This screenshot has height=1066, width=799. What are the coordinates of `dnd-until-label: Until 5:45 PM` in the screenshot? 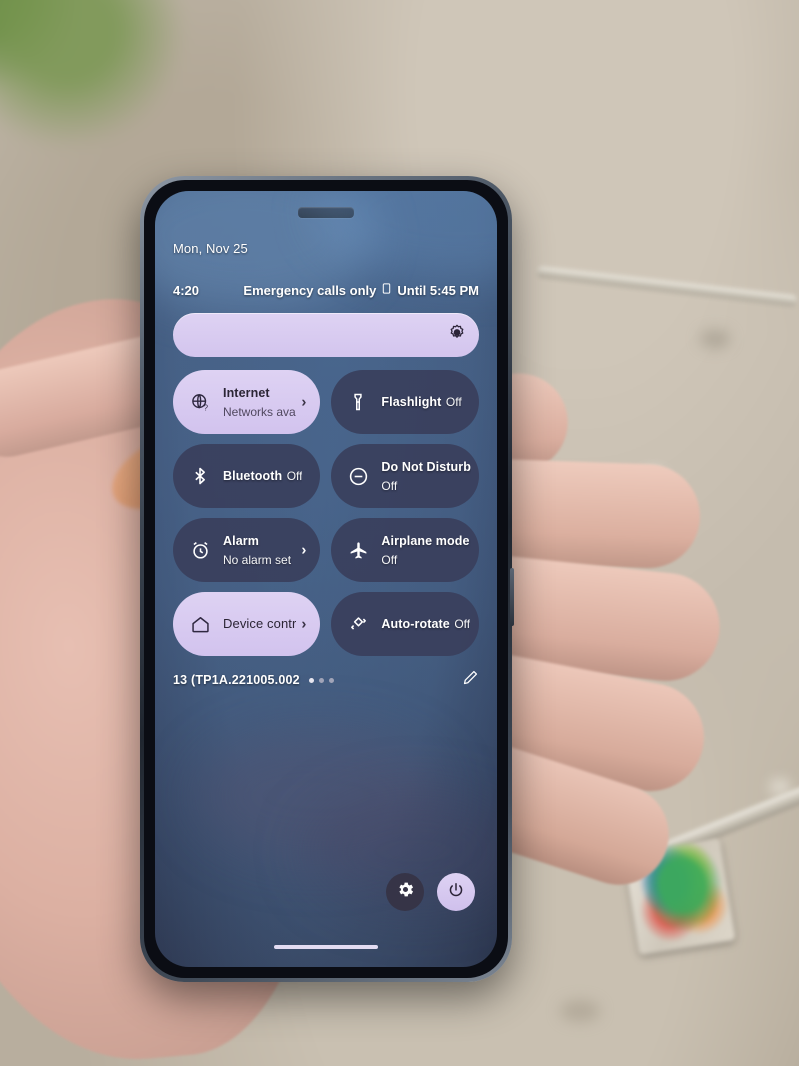 It's located at (438, 290).